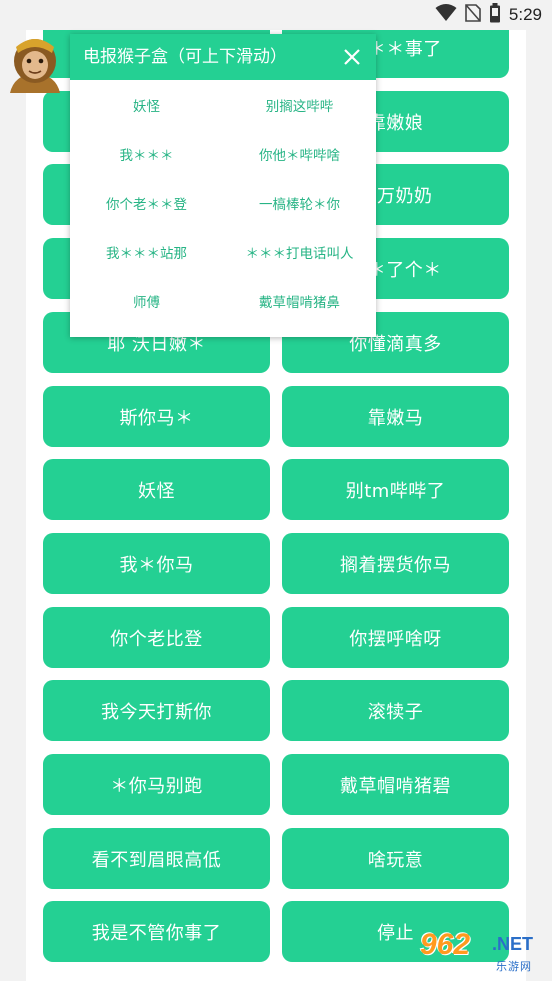 This screenshot has height=981, width=552. Describe the element at coordinates (156, 637) in the screenshot. I see `phrase-button: 你个老比登` at that location.